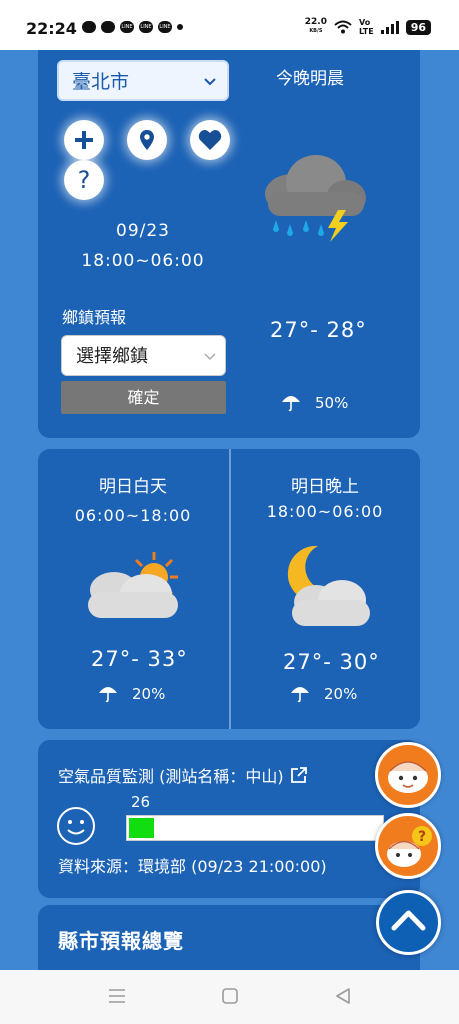 The width and height of the screenshot is (459, 1024). Describe the element at coordinates (328, 585) in the screenshot. I see `moon-cloud-icon` at that location.